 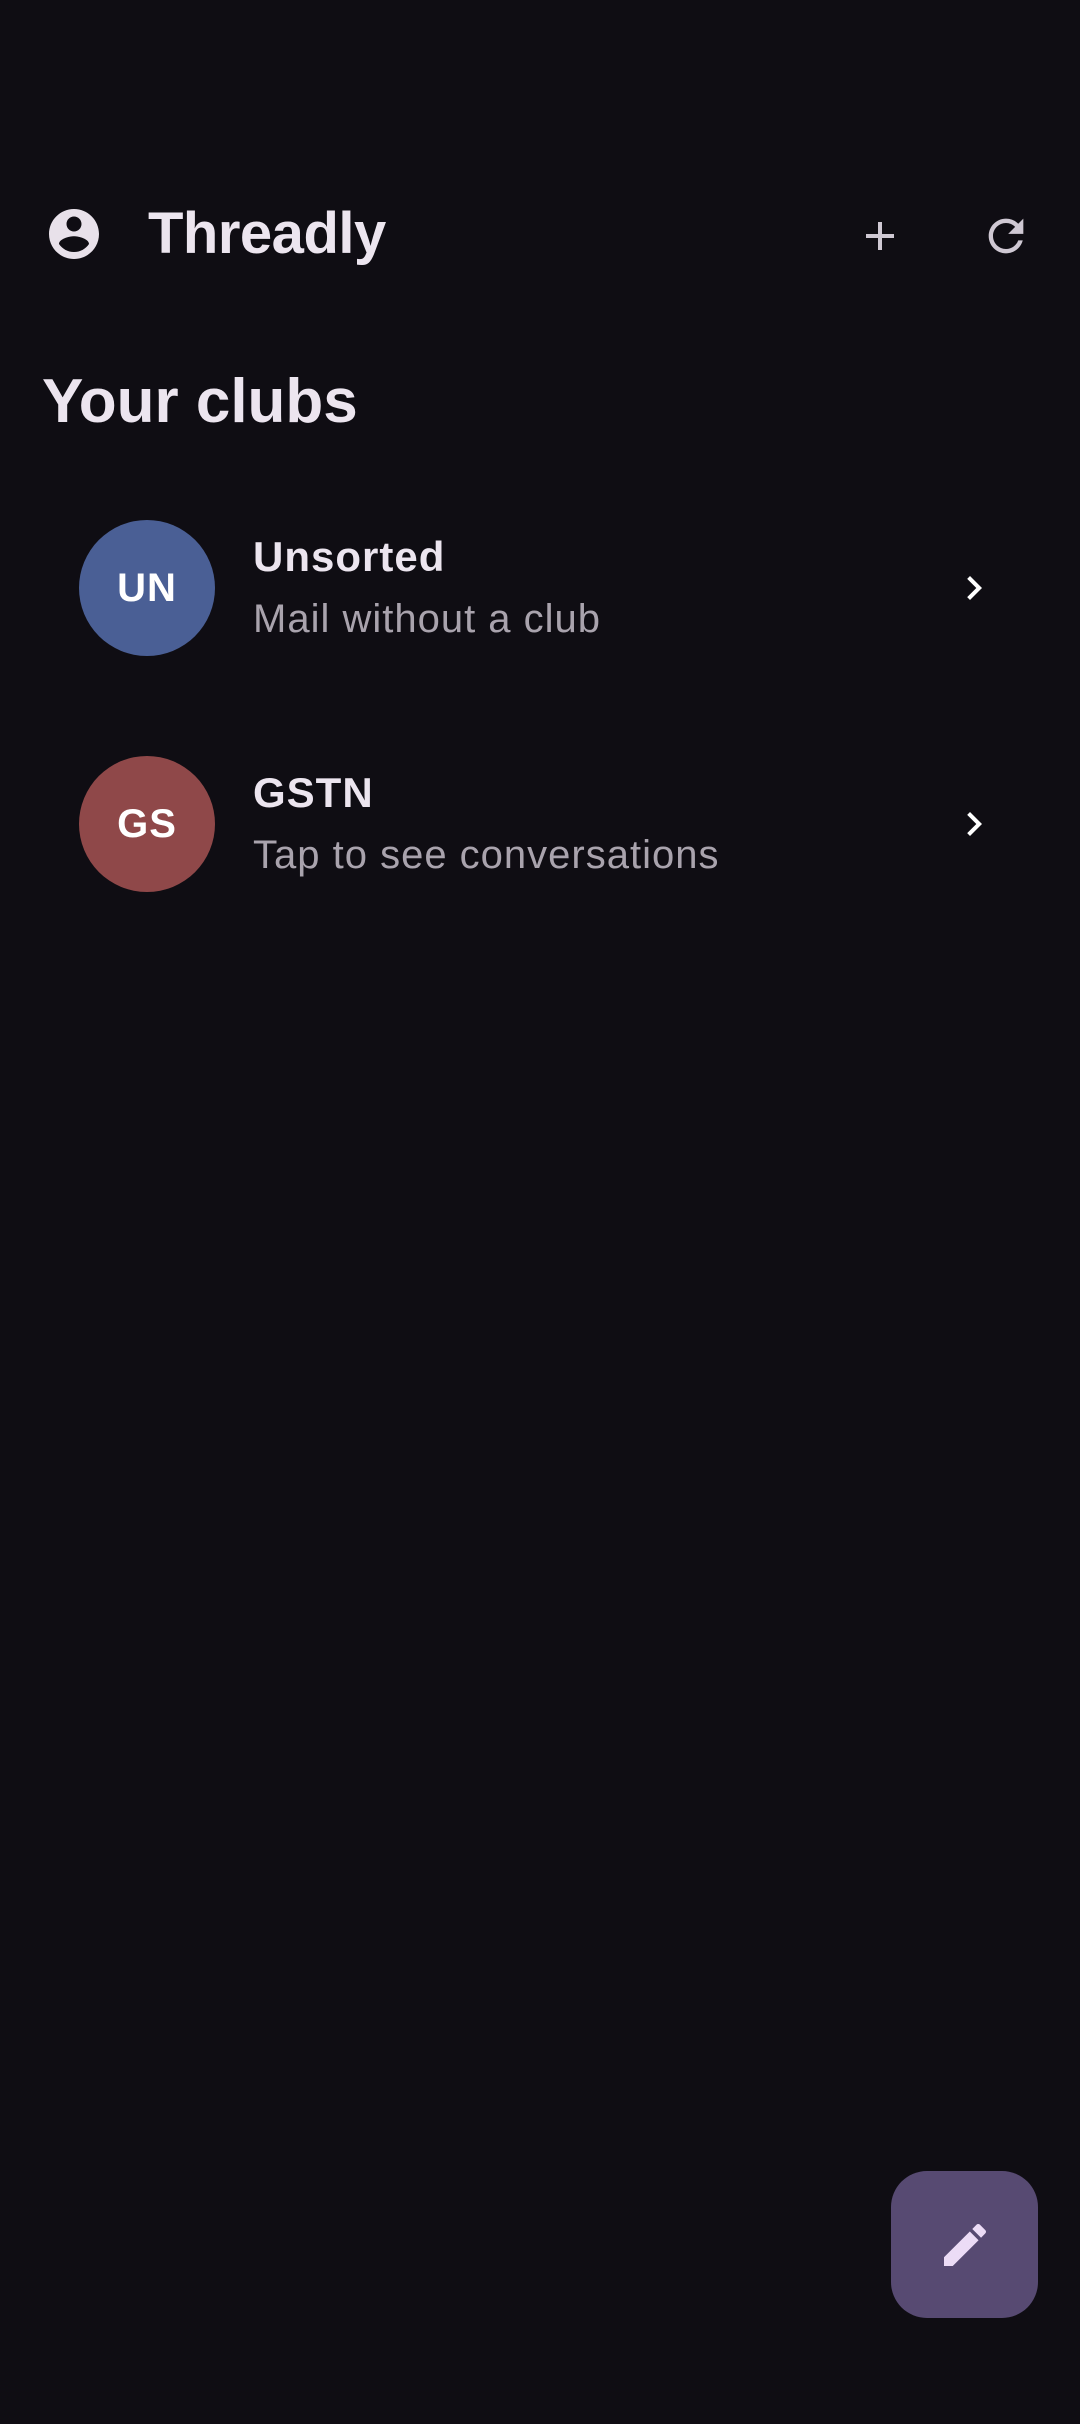 I want to click on add-club-button, so click(x=880, y=236).